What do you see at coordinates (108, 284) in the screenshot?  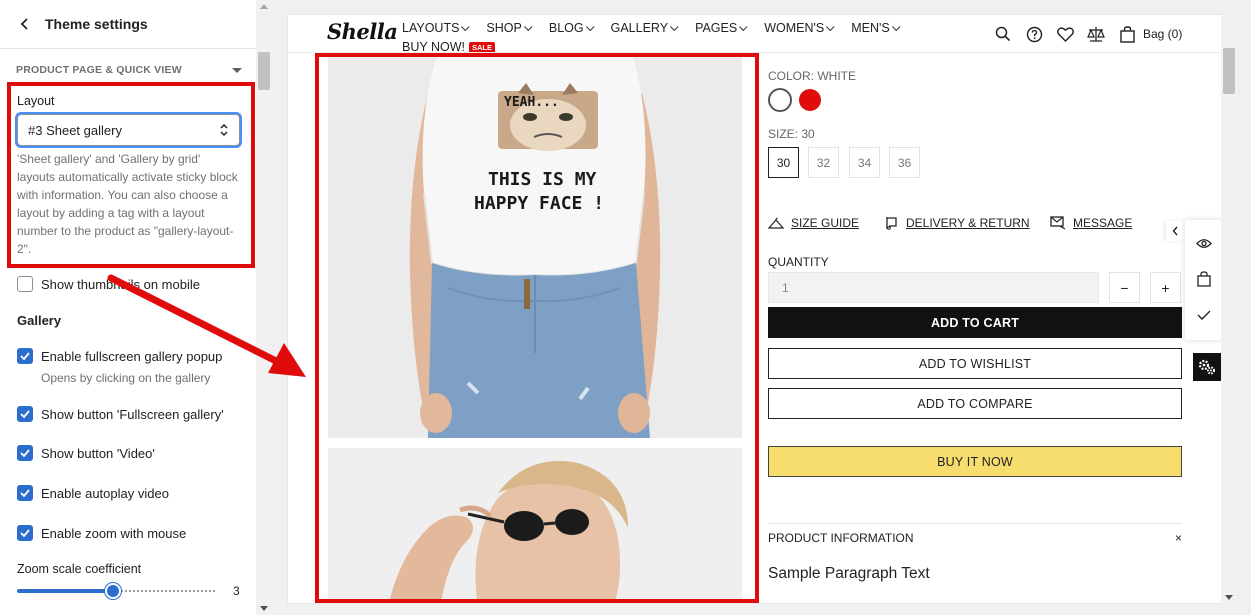 I see `show-thumbnails-row: Show thumbnails on mobile` at bounding box center [108, 284].